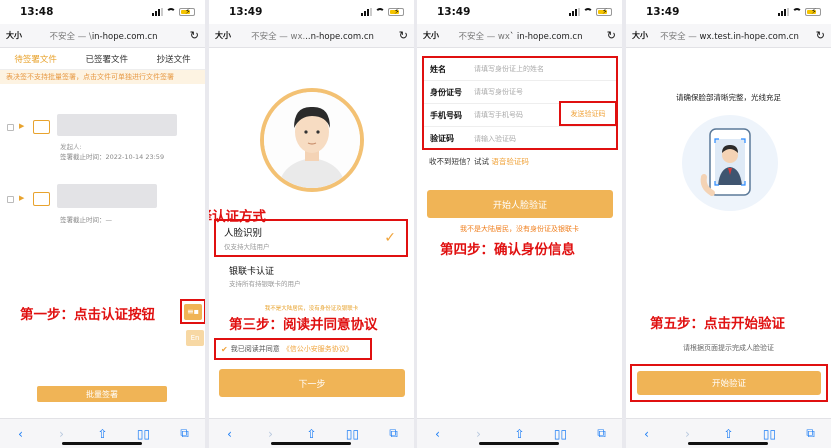 The height and width of the screenshot is (448, 831). What do you see at coordinates (174, 59) in the screenshot?
I see `tab-cc: 抄送文件` at bounding box center [174, 59].